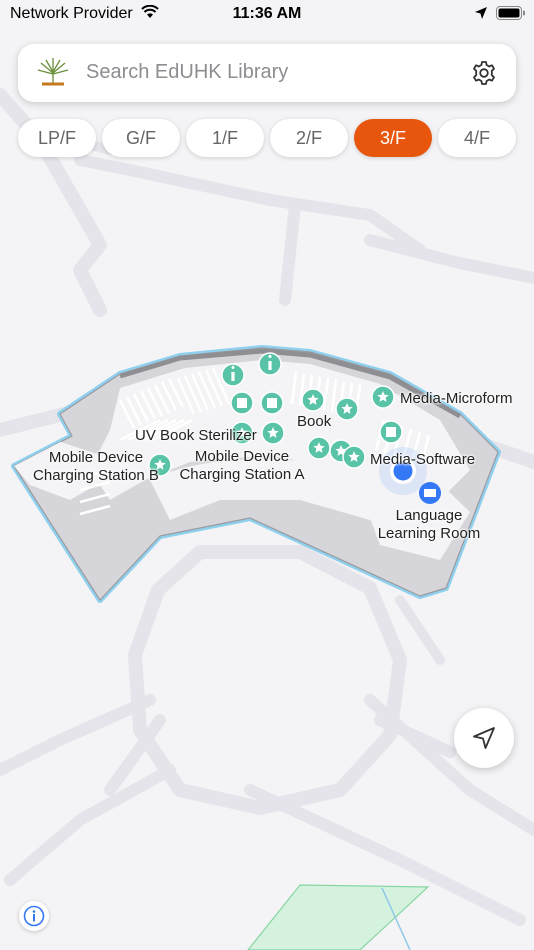 This screenshot has height=950, width=534. Describe the element at coordinates (225, 138) in the screenshot. I see `floor-tab-1: 1/F` at that location.